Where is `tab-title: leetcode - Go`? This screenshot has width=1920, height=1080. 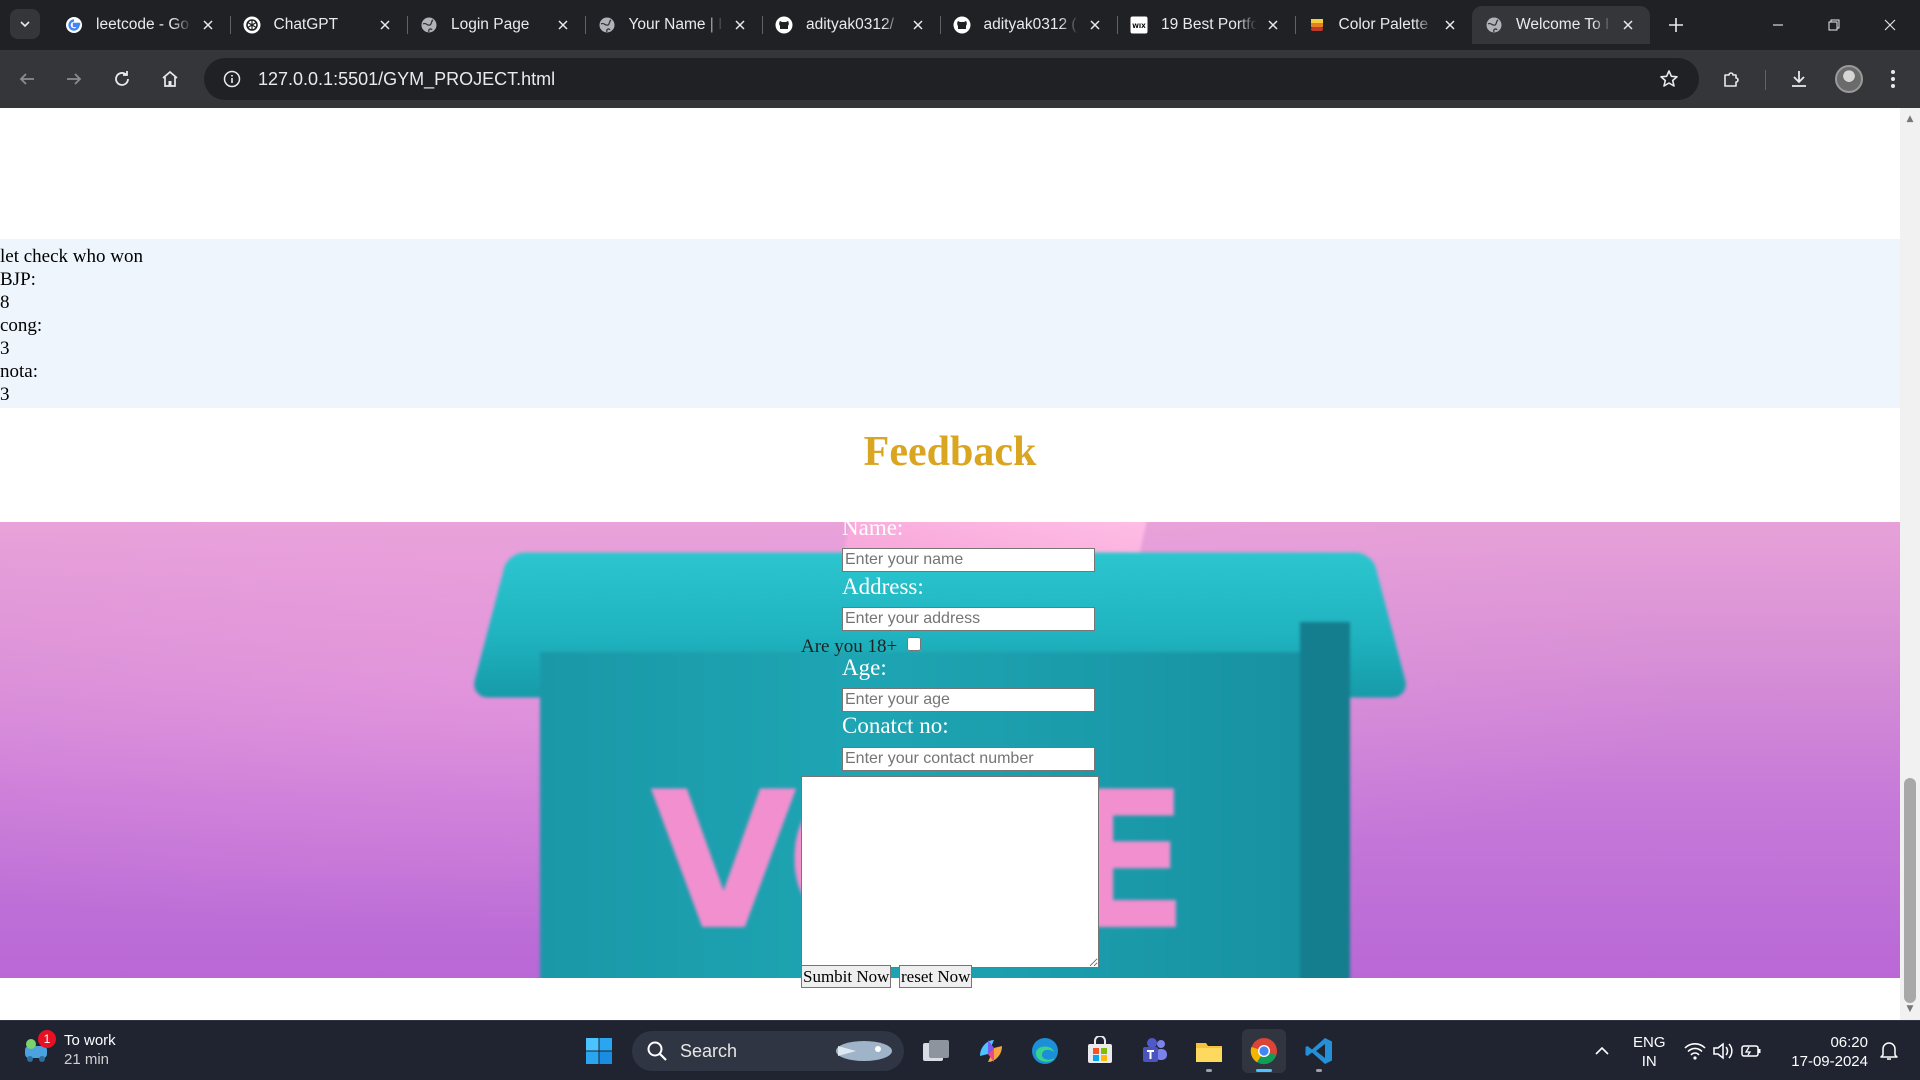
tab-title: leetcode - Go is located at coordinates (143, 24).